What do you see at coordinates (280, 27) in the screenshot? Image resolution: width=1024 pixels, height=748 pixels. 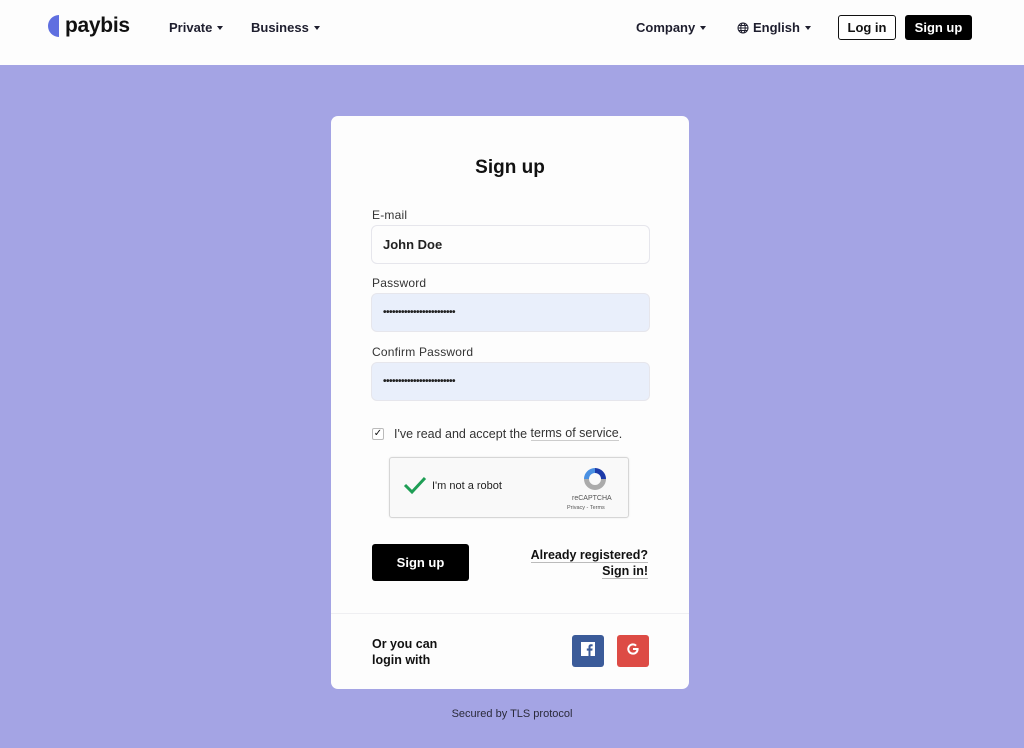 I see `nav-business-label: Business` at bounding box center [280, 27].